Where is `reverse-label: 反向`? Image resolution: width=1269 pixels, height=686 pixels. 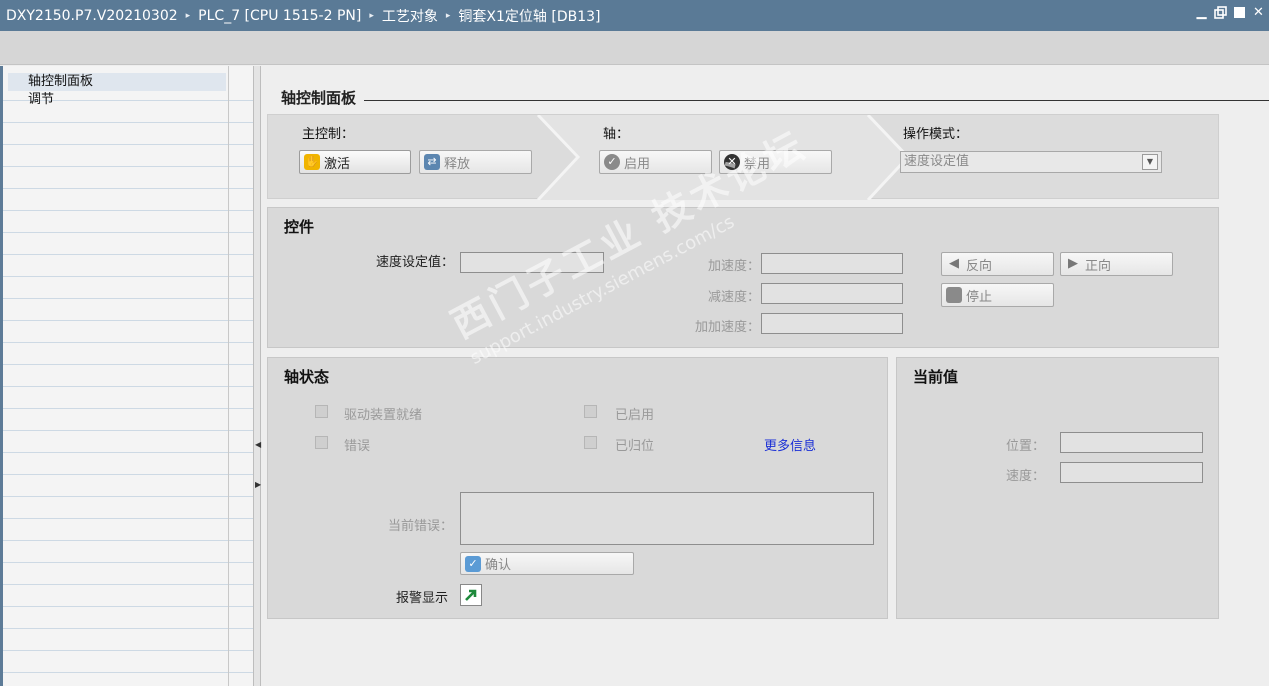 reverse-label: 反向 is located at coordinates (979, 266).